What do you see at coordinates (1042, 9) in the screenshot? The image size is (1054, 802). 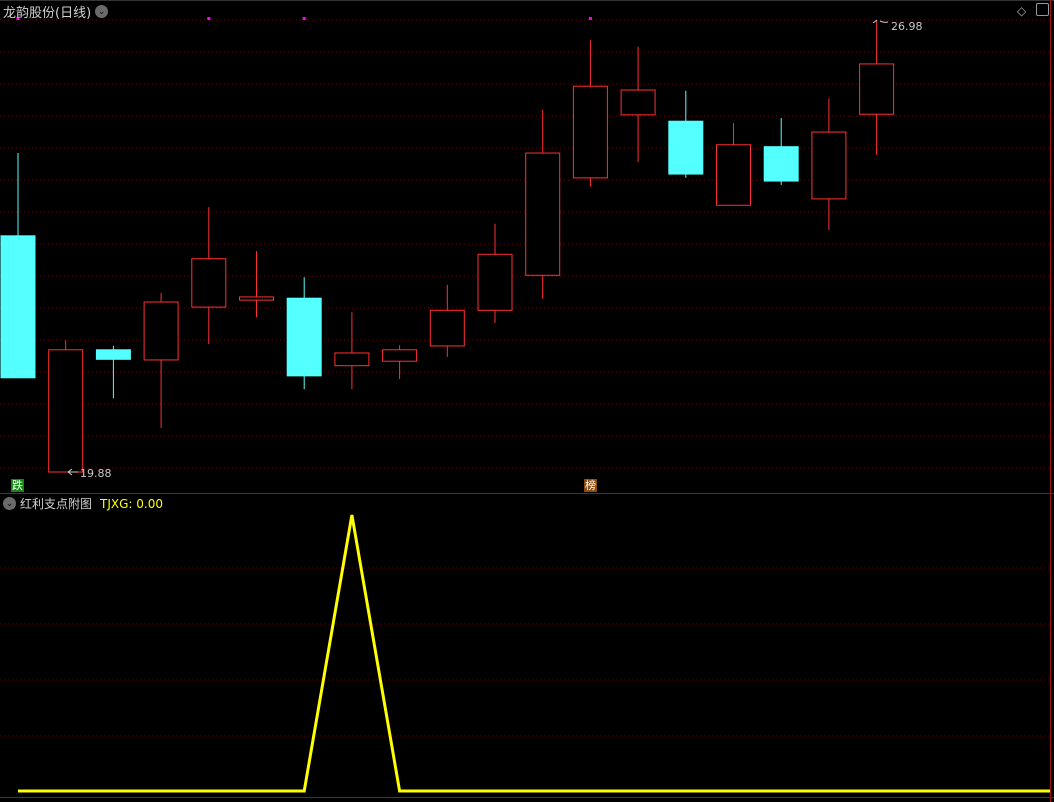 I see `panel-toggle-icon` at bounding box center [1042, 9].